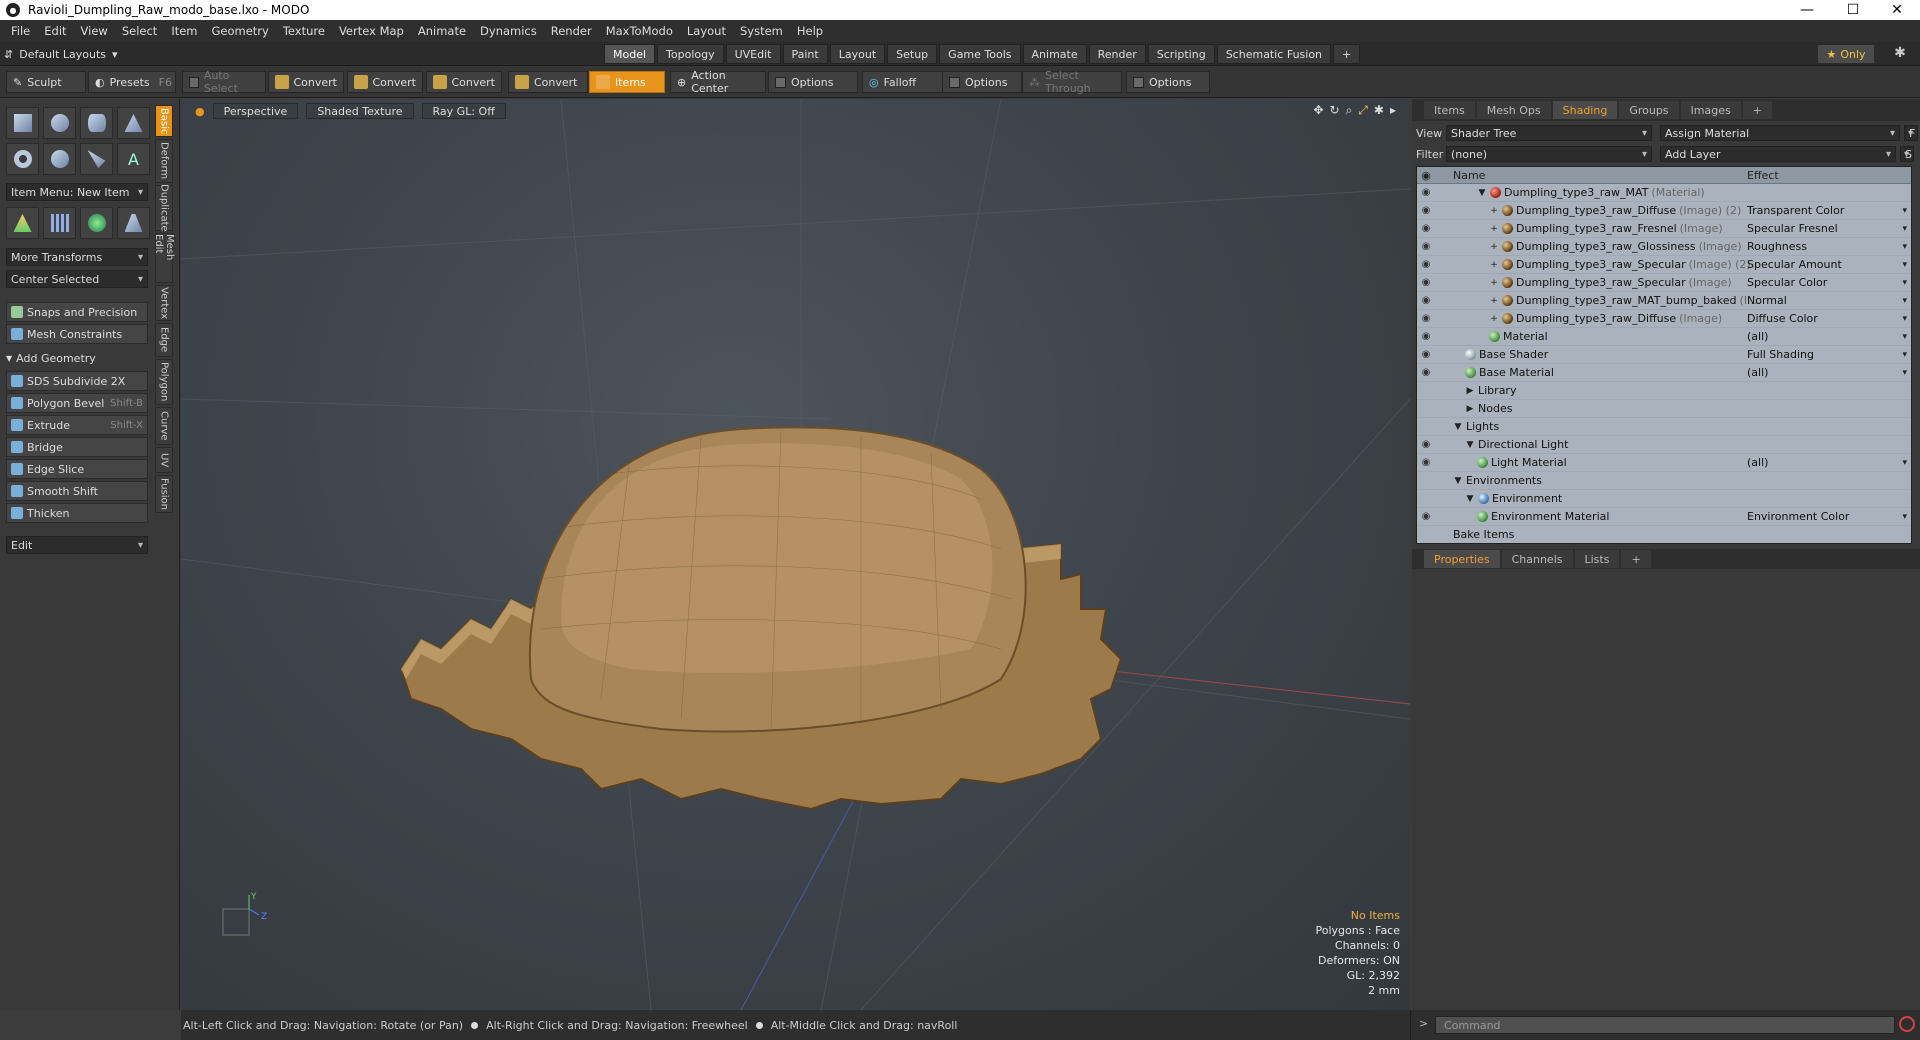  I want to click on shader-tree-row: ▼ Environment, so click(1664, 499).